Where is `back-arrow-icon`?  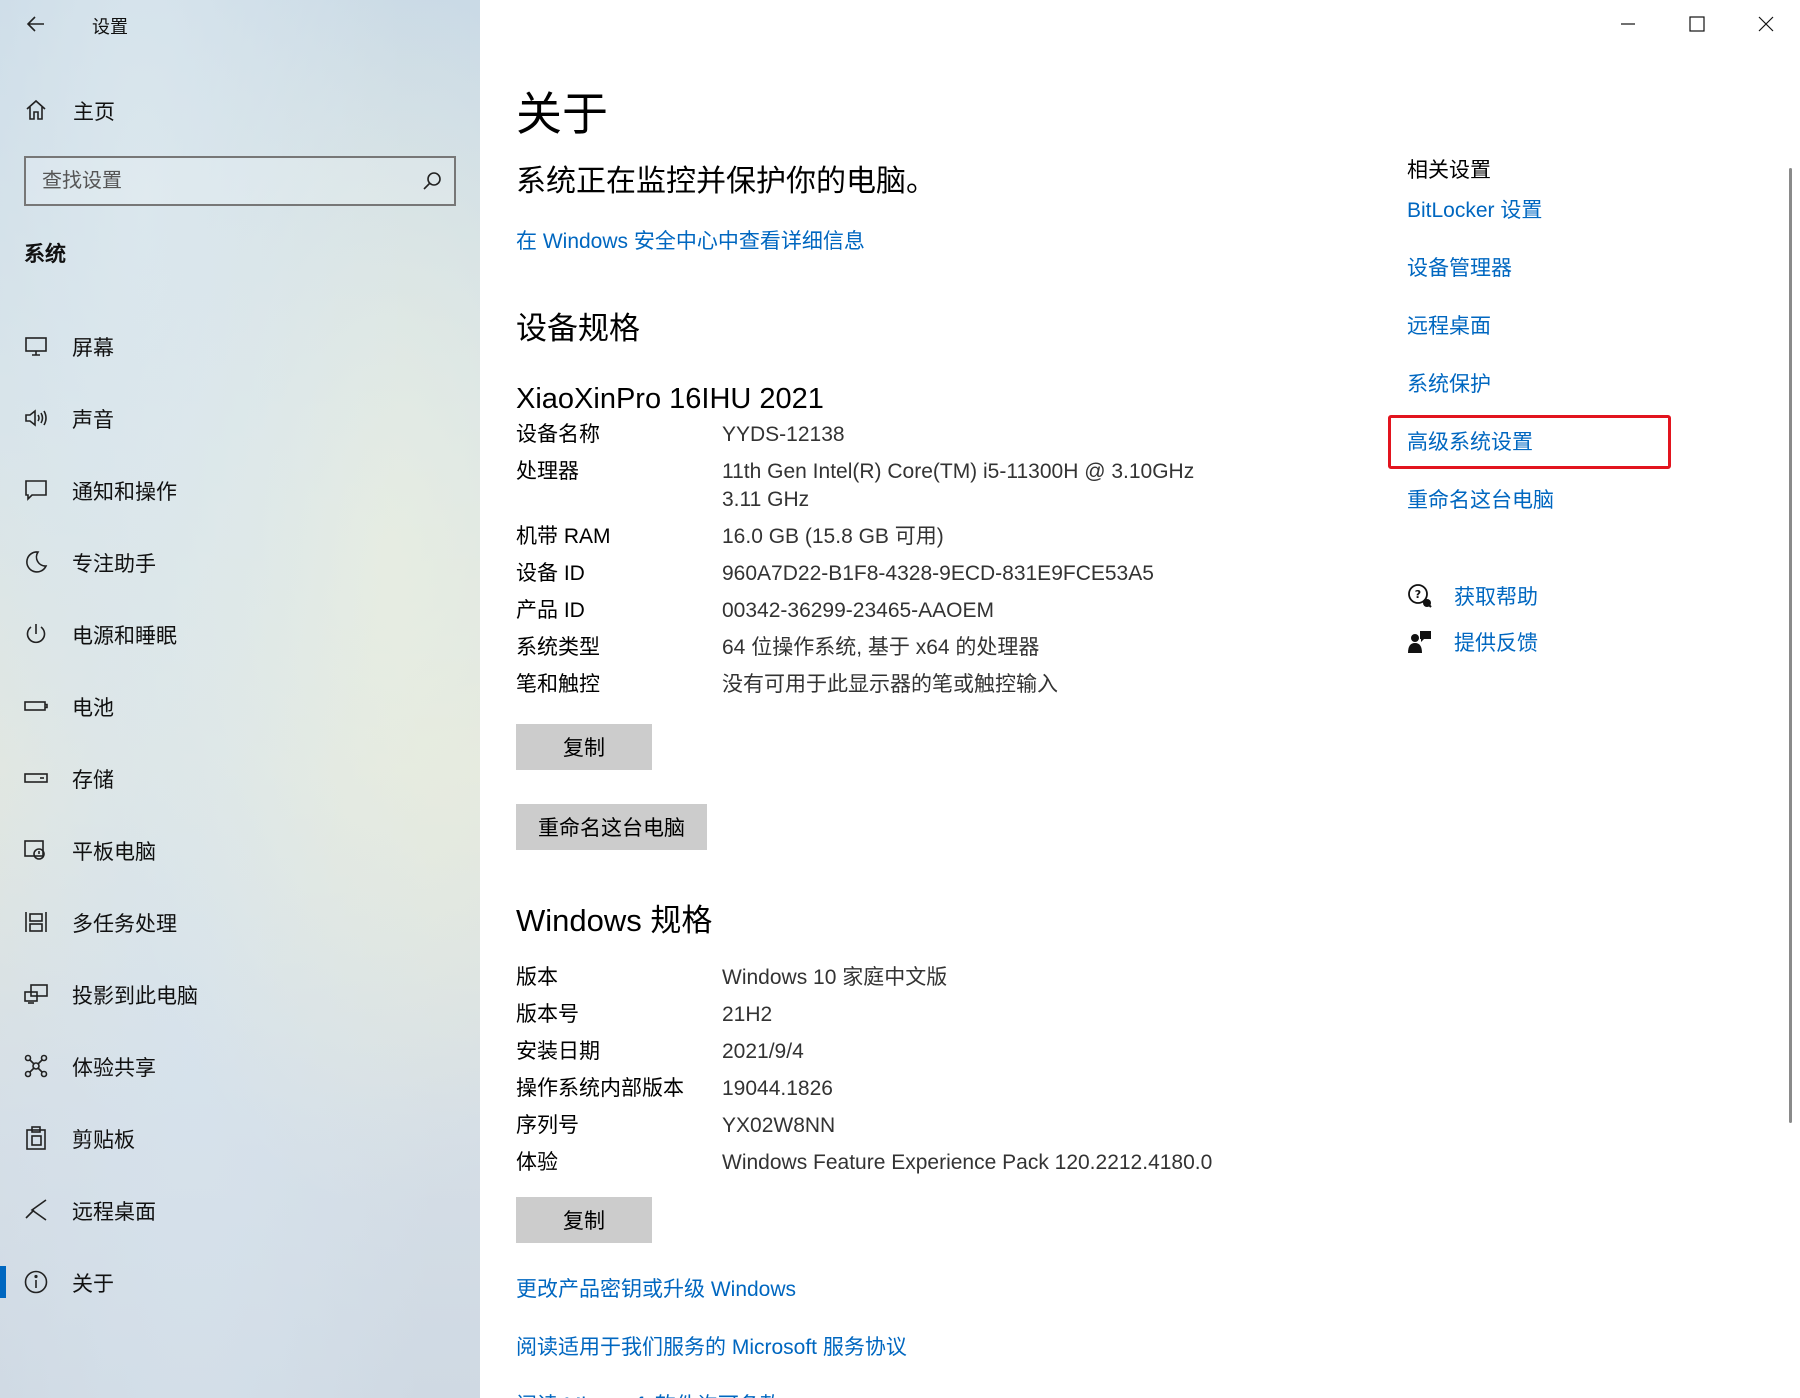 back-arrow-icon is located at coordinates (35, 24).